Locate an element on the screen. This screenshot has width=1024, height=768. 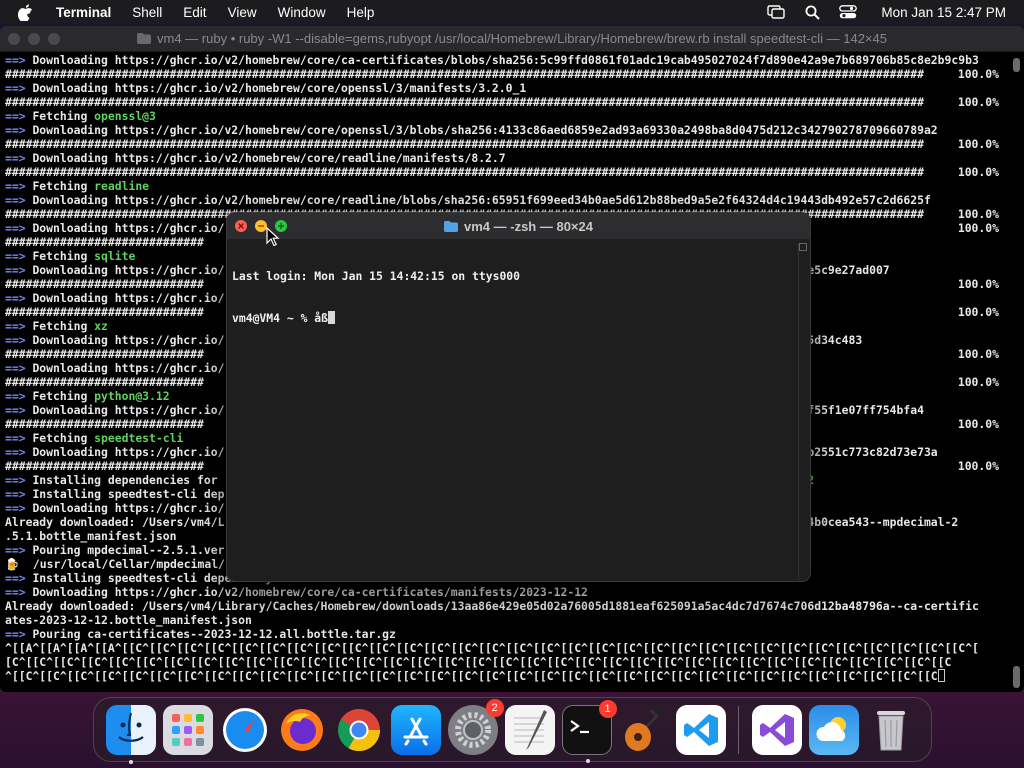
dock-safari is located at coordinates (245, 730).